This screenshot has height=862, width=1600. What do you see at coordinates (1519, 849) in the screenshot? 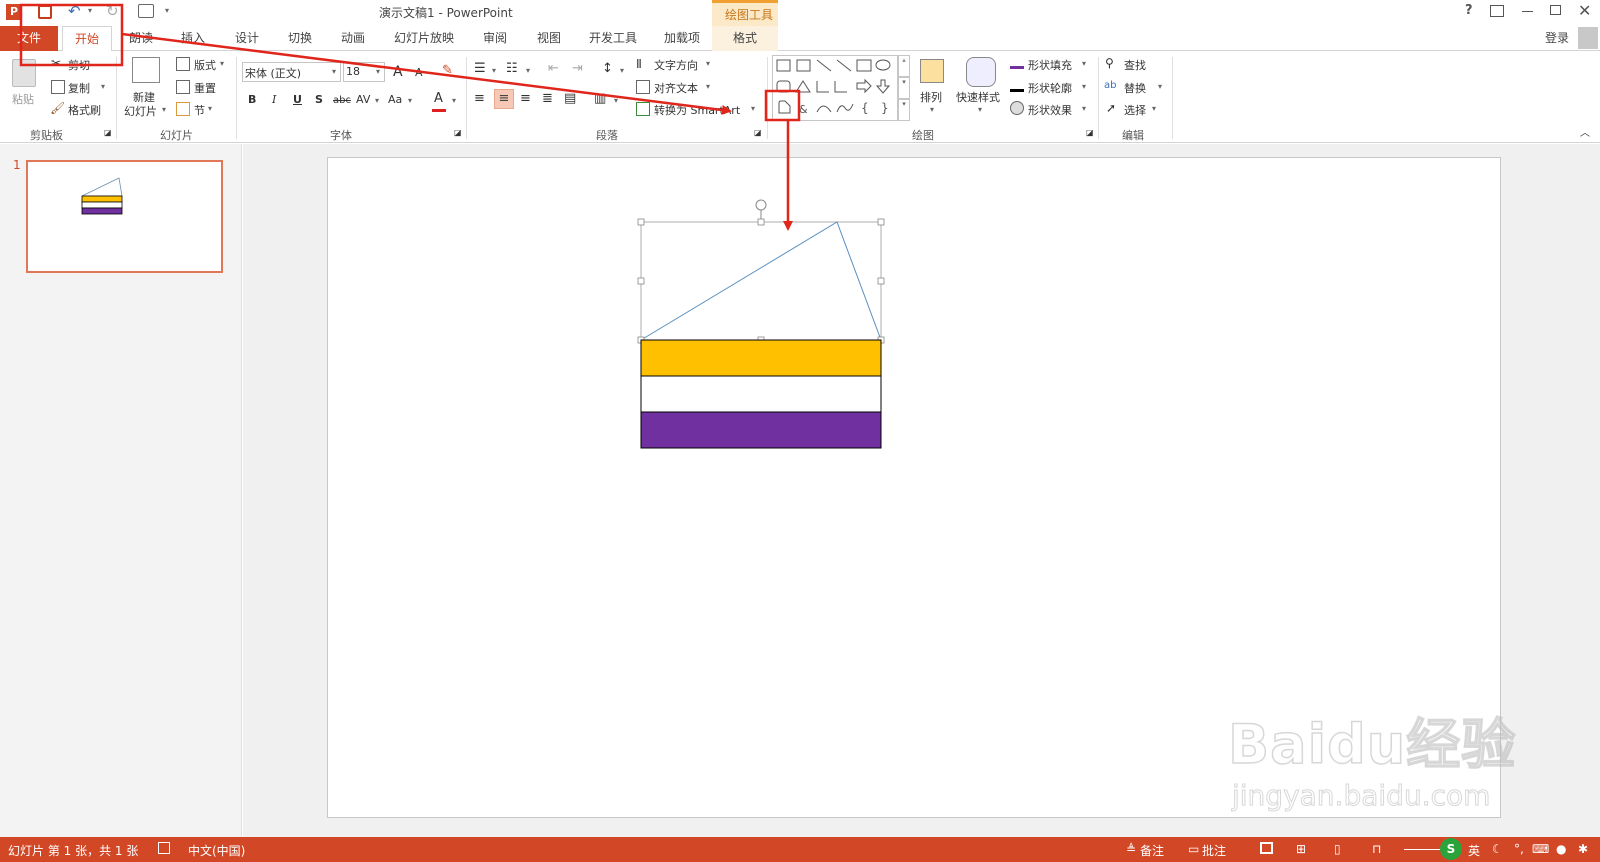
I see `punctuation-icon: °,` at bounding box center [1519, 849].